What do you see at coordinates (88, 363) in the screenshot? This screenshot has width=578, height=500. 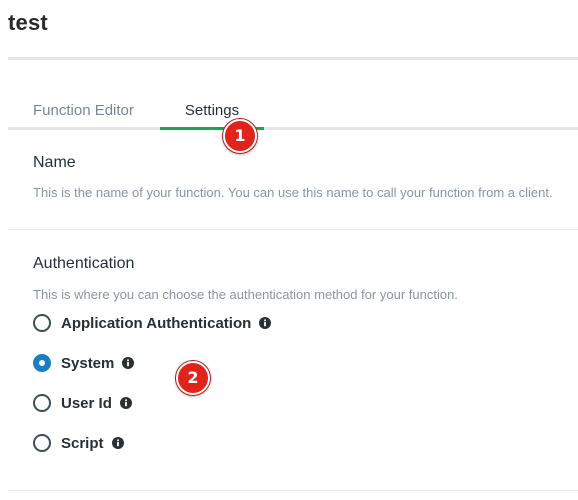 I see `auth-option-label: System` at bounding box center [88, 363].